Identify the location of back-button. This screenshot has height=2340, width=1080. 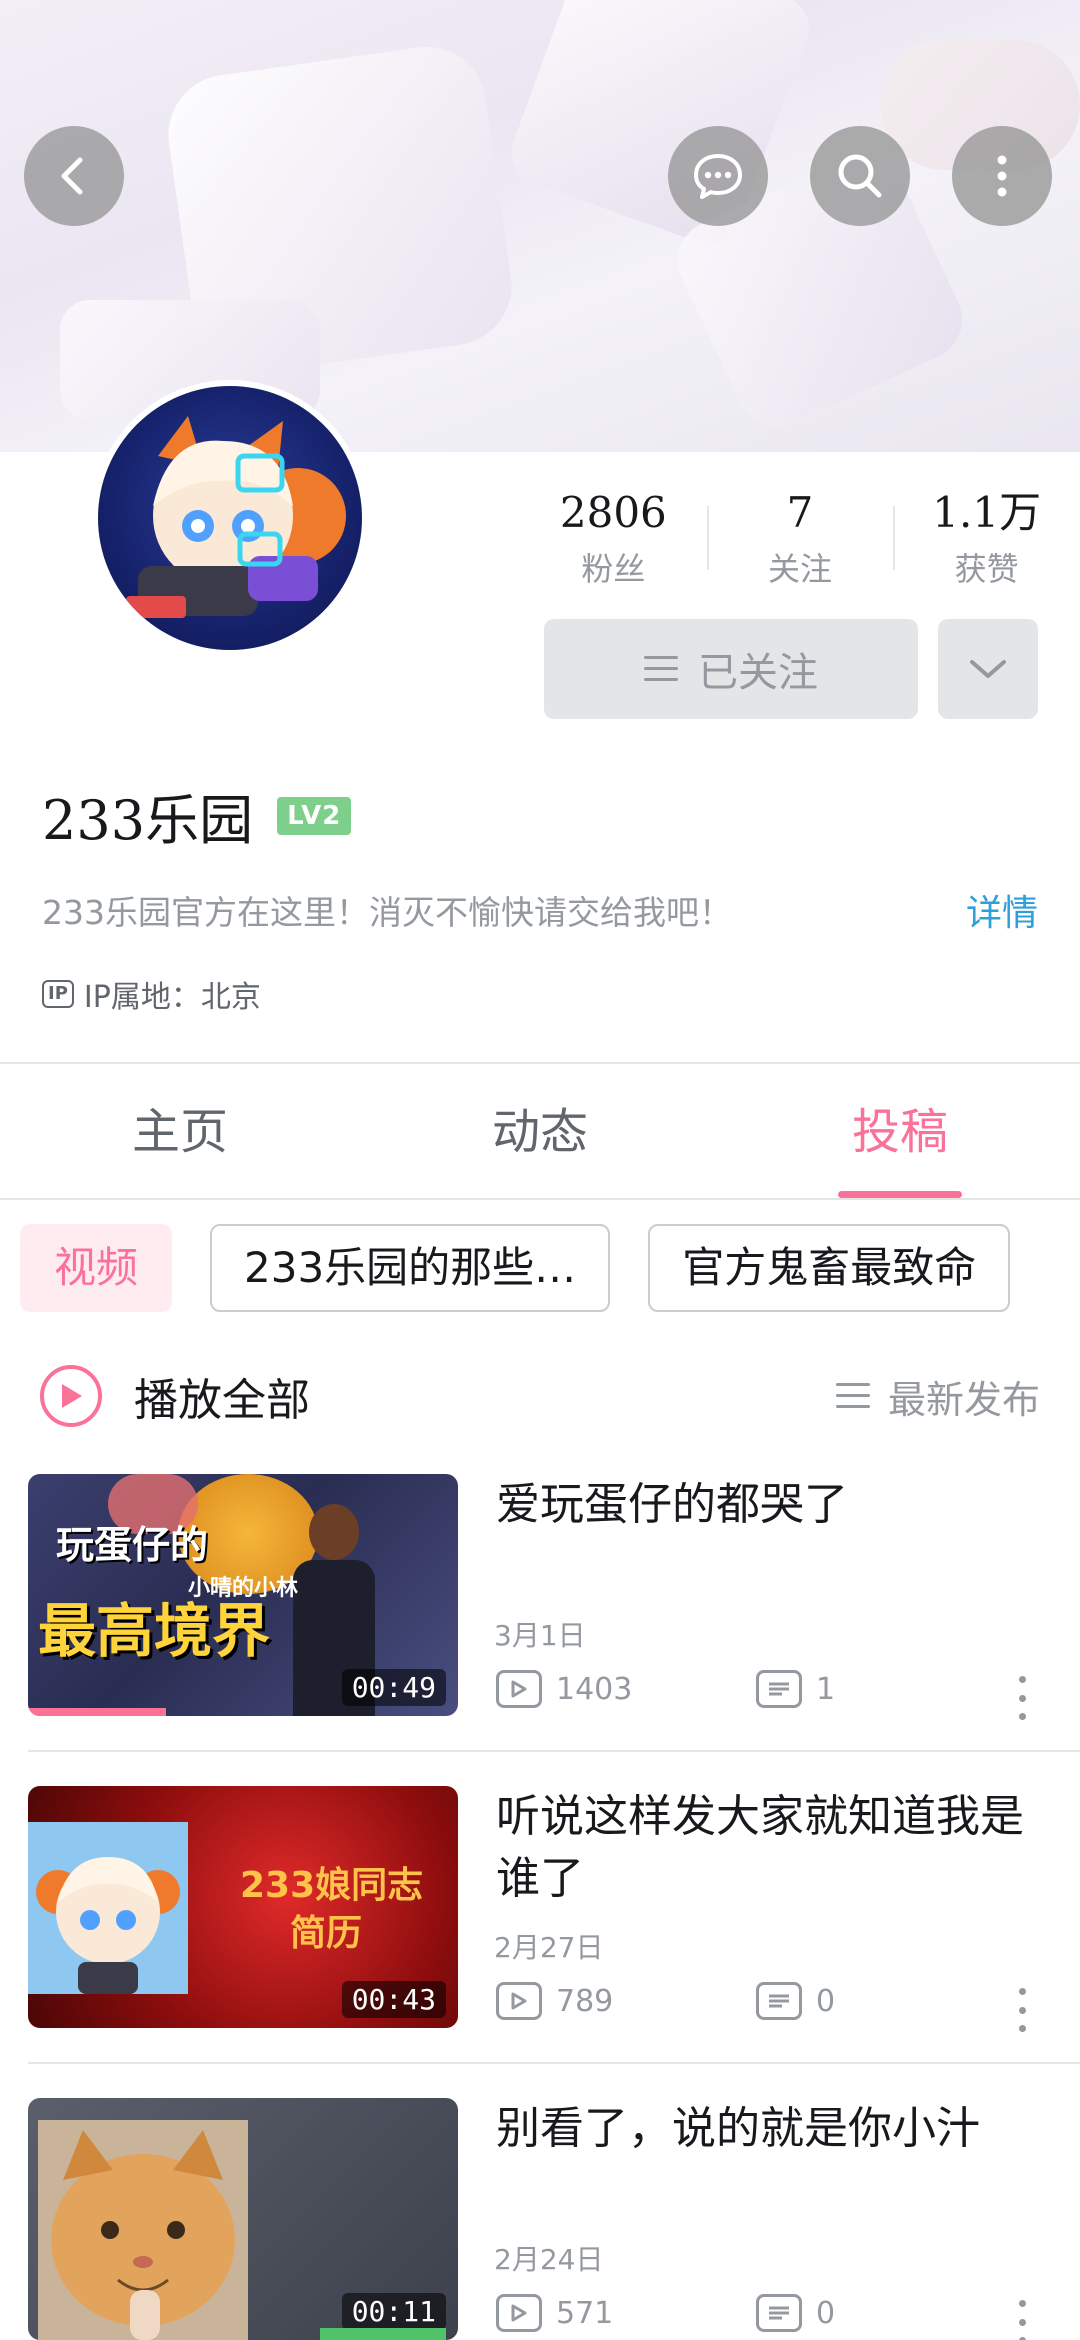
(74, 176).